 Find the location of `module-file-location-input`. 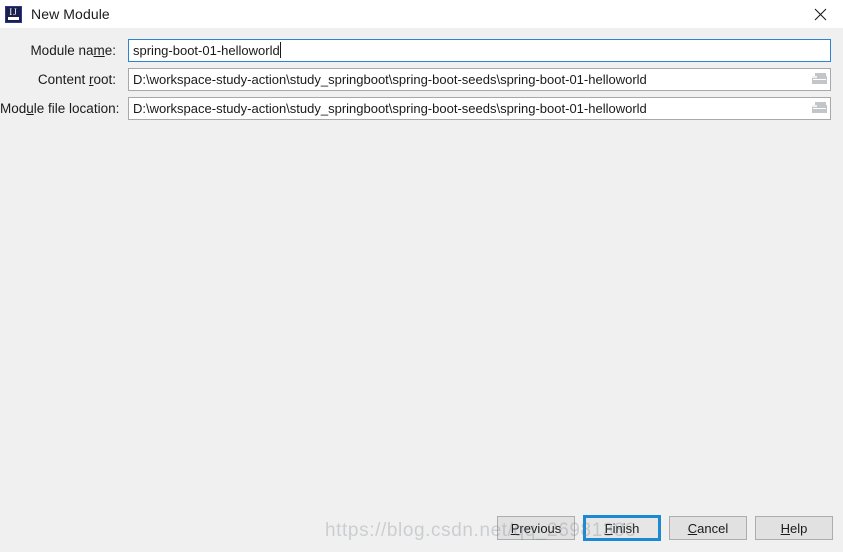

module-file-location-input is located at coordinates (479, 108).